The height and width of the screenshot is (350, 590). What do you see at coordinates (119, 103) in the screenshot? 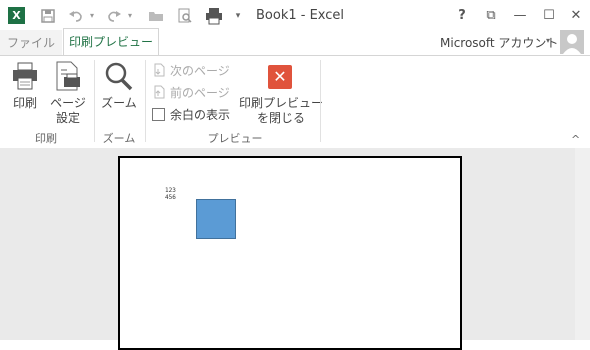
I see `zoom-button: ズーム` at bounding box center [119, 103].